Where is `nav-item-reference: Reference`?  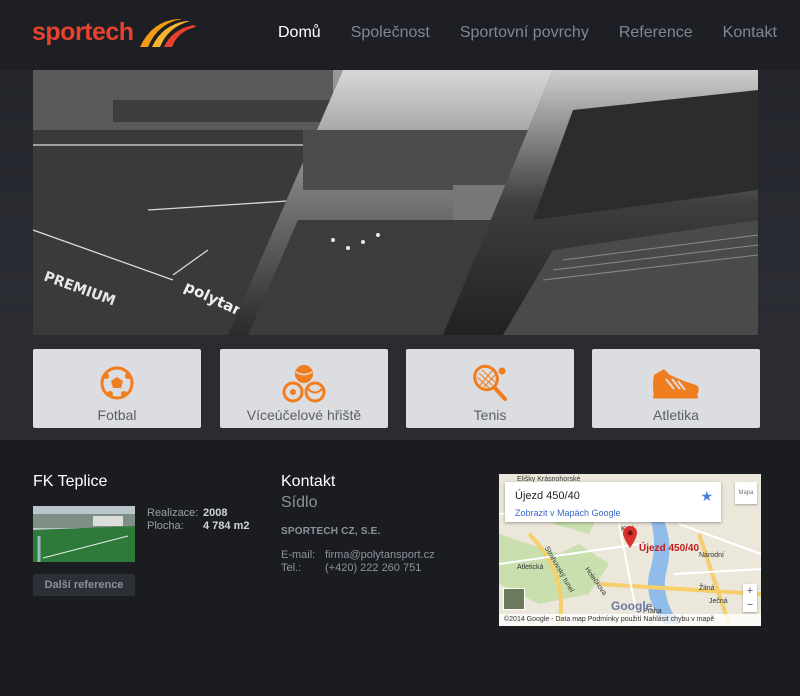
nav-item-reference: Reference is located at coordinates (656, 33).